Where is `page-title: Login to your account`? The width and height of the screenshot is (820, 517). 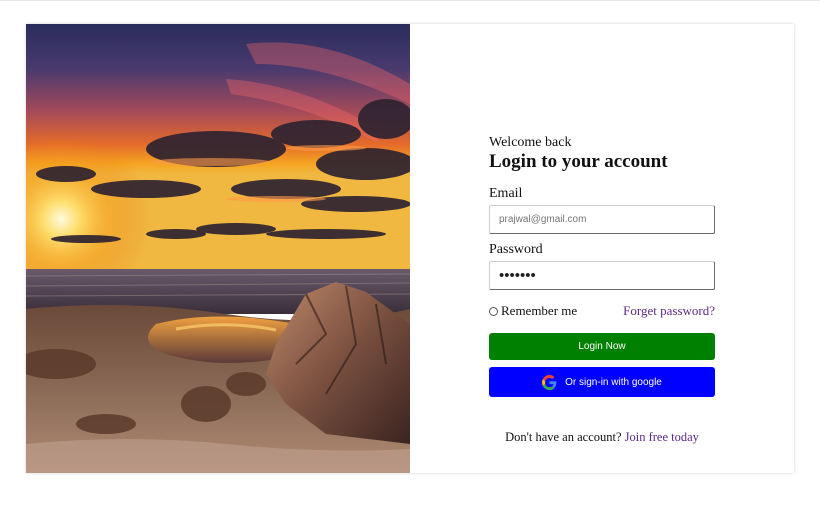
page-title: Login to your account is located at coordinates (578, 161).